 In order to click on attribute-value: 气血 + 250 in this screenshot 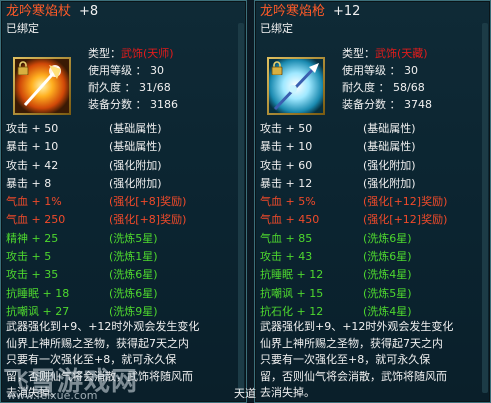, I will do `click(36, 220)`.